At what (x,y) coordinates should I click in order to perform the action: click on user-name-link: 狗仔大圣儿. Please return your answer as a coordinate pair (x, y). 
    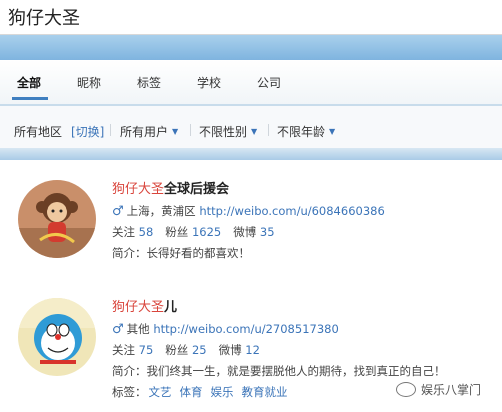
    Looking at the image, I should click on (144, 305).